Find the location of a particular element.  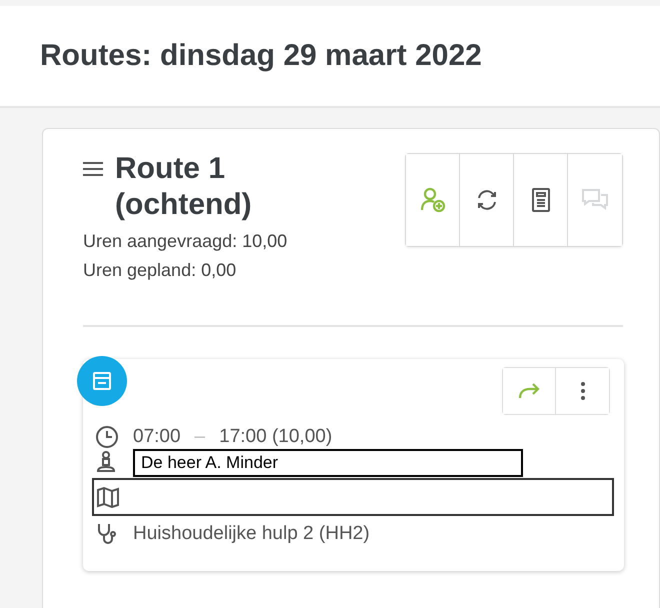

chat-icon is located at coordinates (595, 200).